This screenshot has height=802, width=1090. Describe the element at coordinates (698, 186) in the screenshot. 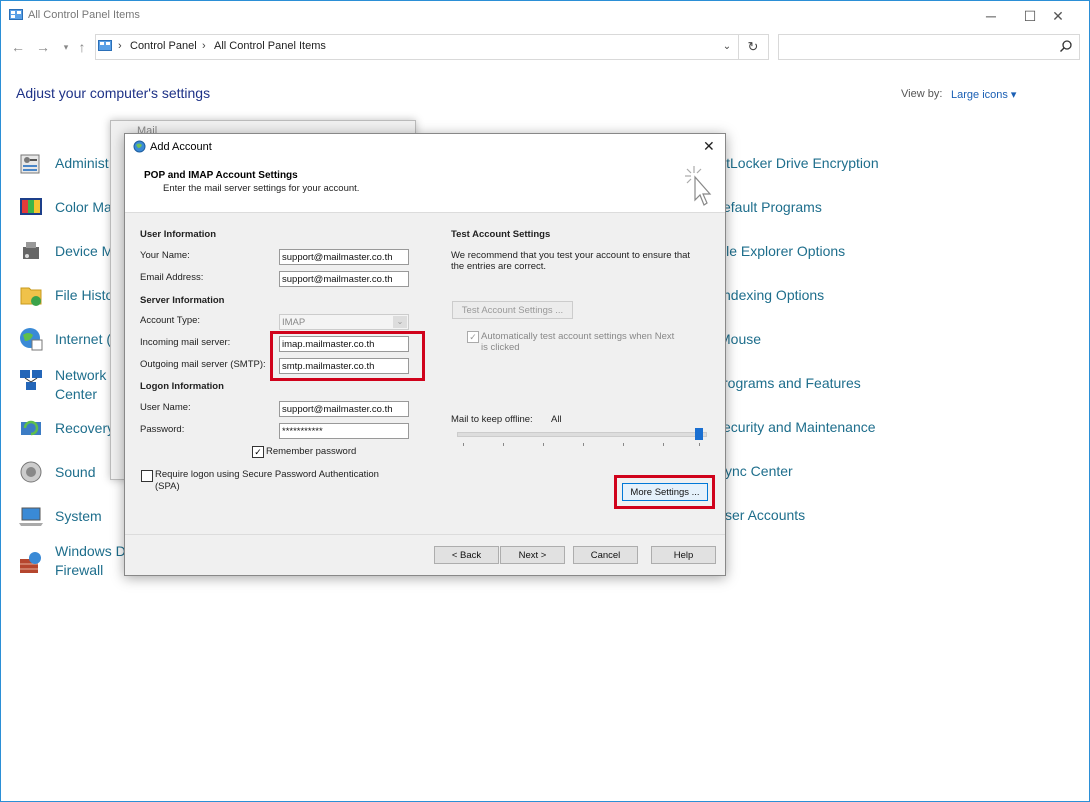

I see `cursor-sparkle-icon` at that location.